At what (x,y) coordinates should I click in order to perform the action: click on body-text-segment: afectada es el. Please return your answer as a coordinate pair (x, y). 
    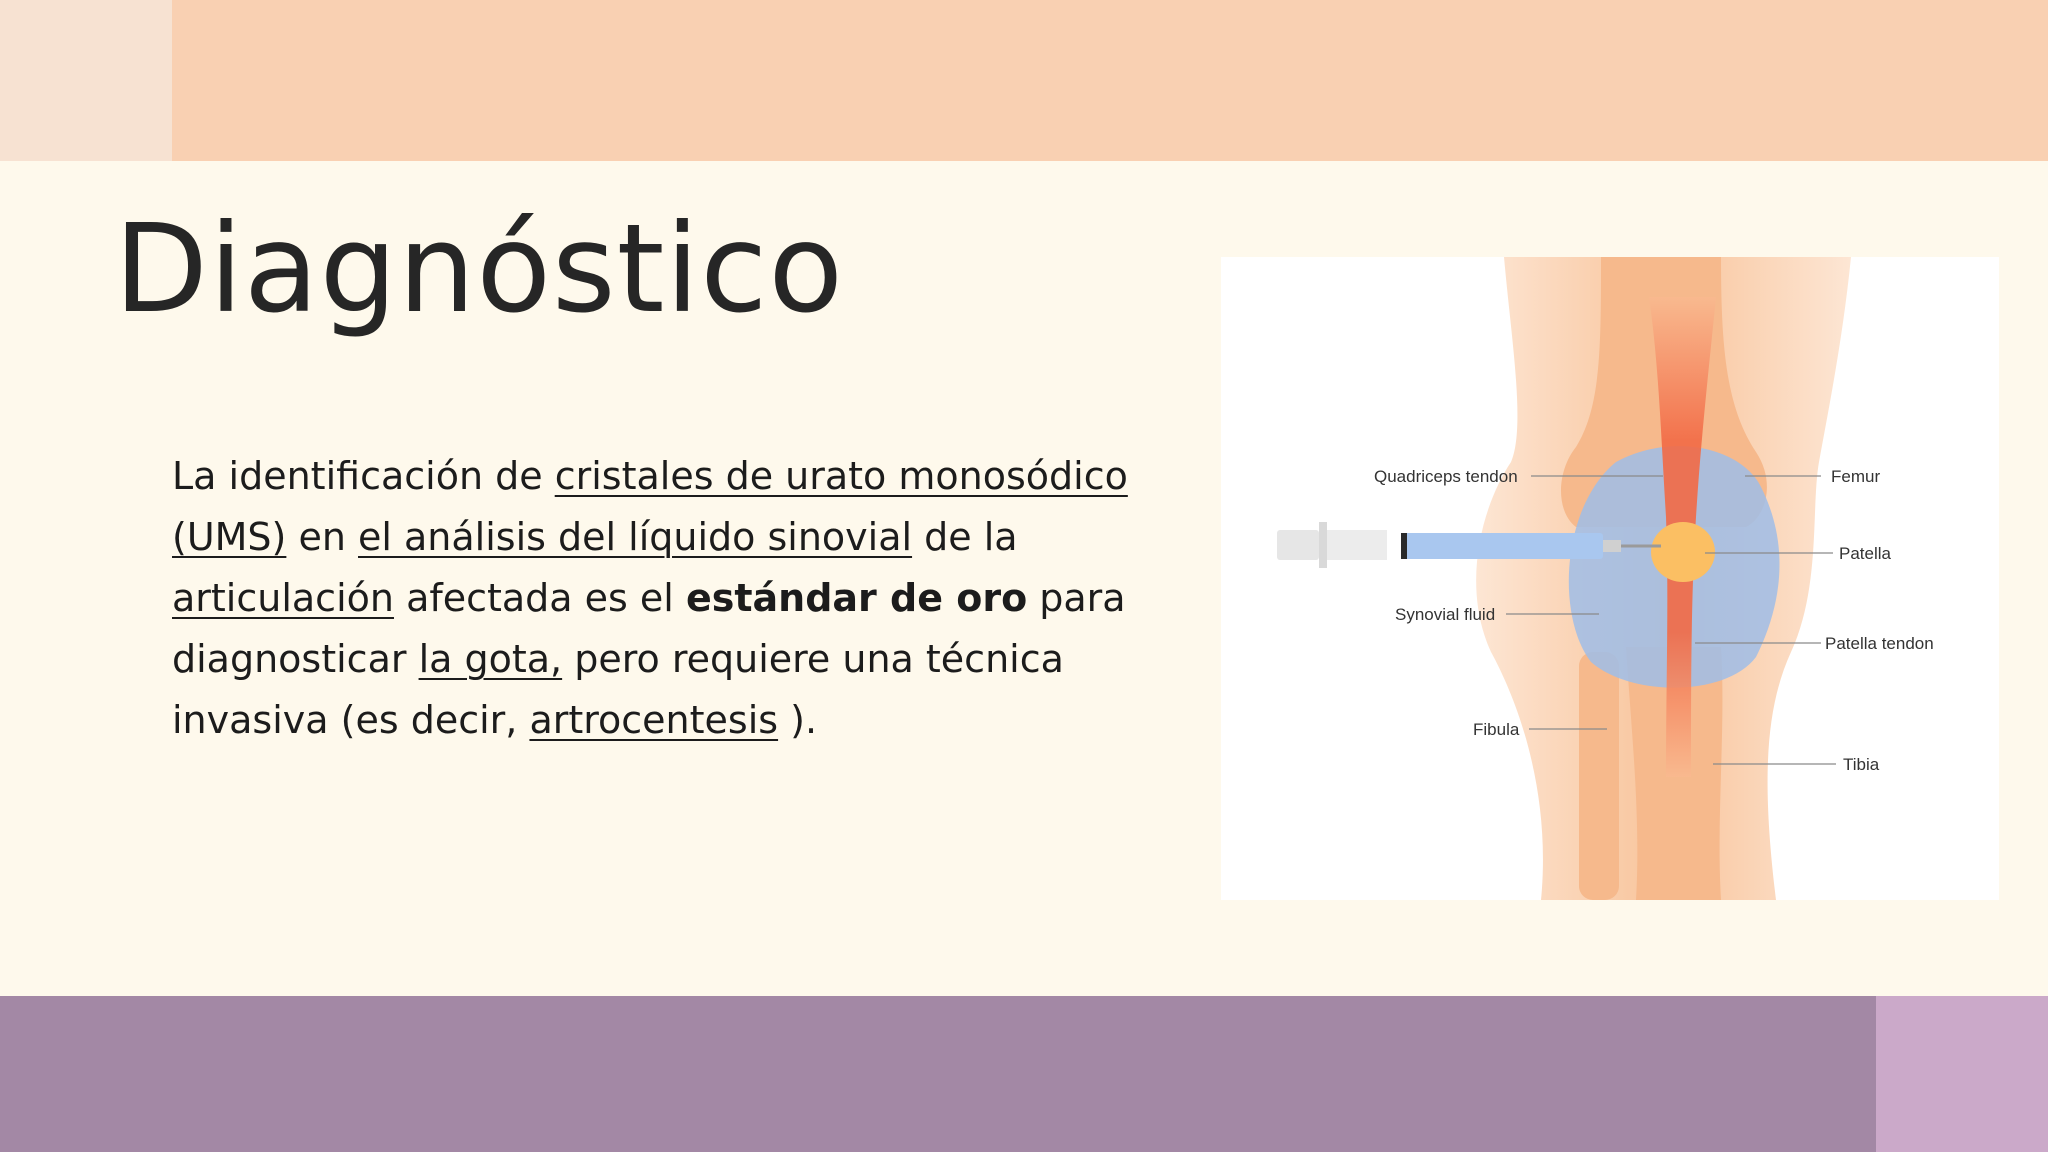
    Looking at the image, I should click on (539, 598).